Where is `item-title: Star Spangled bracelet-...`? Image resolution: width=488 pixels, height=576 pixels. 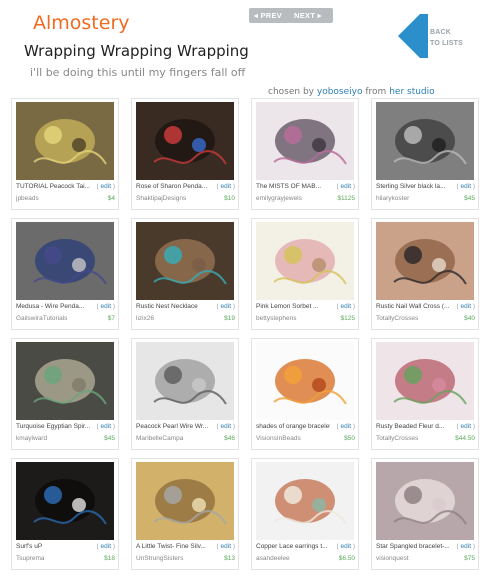
item-title: Star Spangled bracelet-... is located at coordinates (413, 546).